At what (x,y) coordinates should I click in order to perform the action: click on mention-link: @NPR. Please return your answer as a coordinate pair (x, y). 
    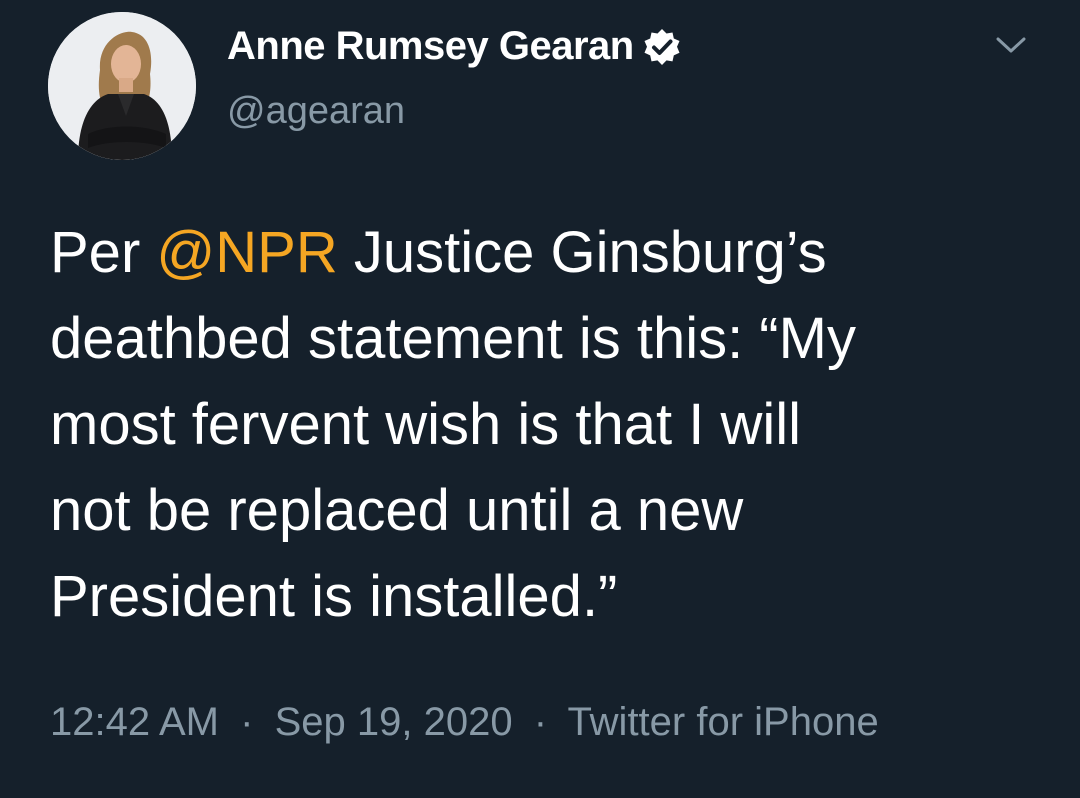
    Looking at the image, I should click on (246, 252).